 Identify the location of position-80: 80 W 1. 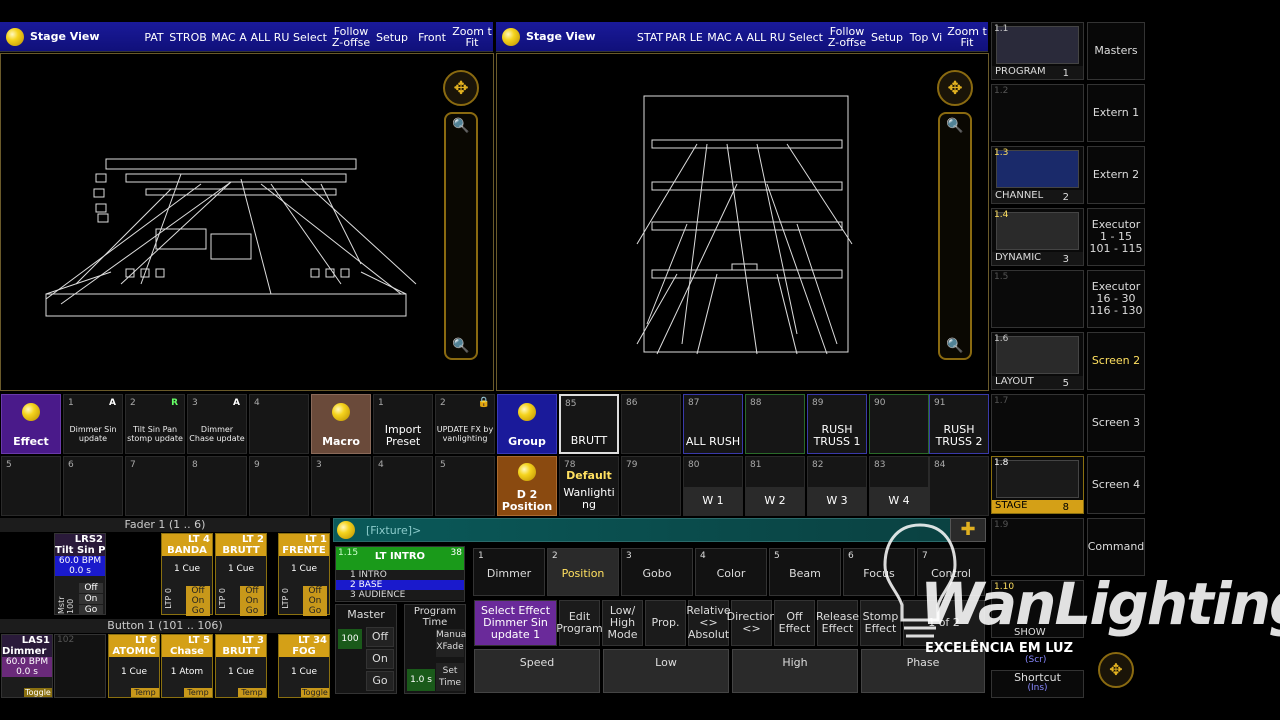
(713, 486).